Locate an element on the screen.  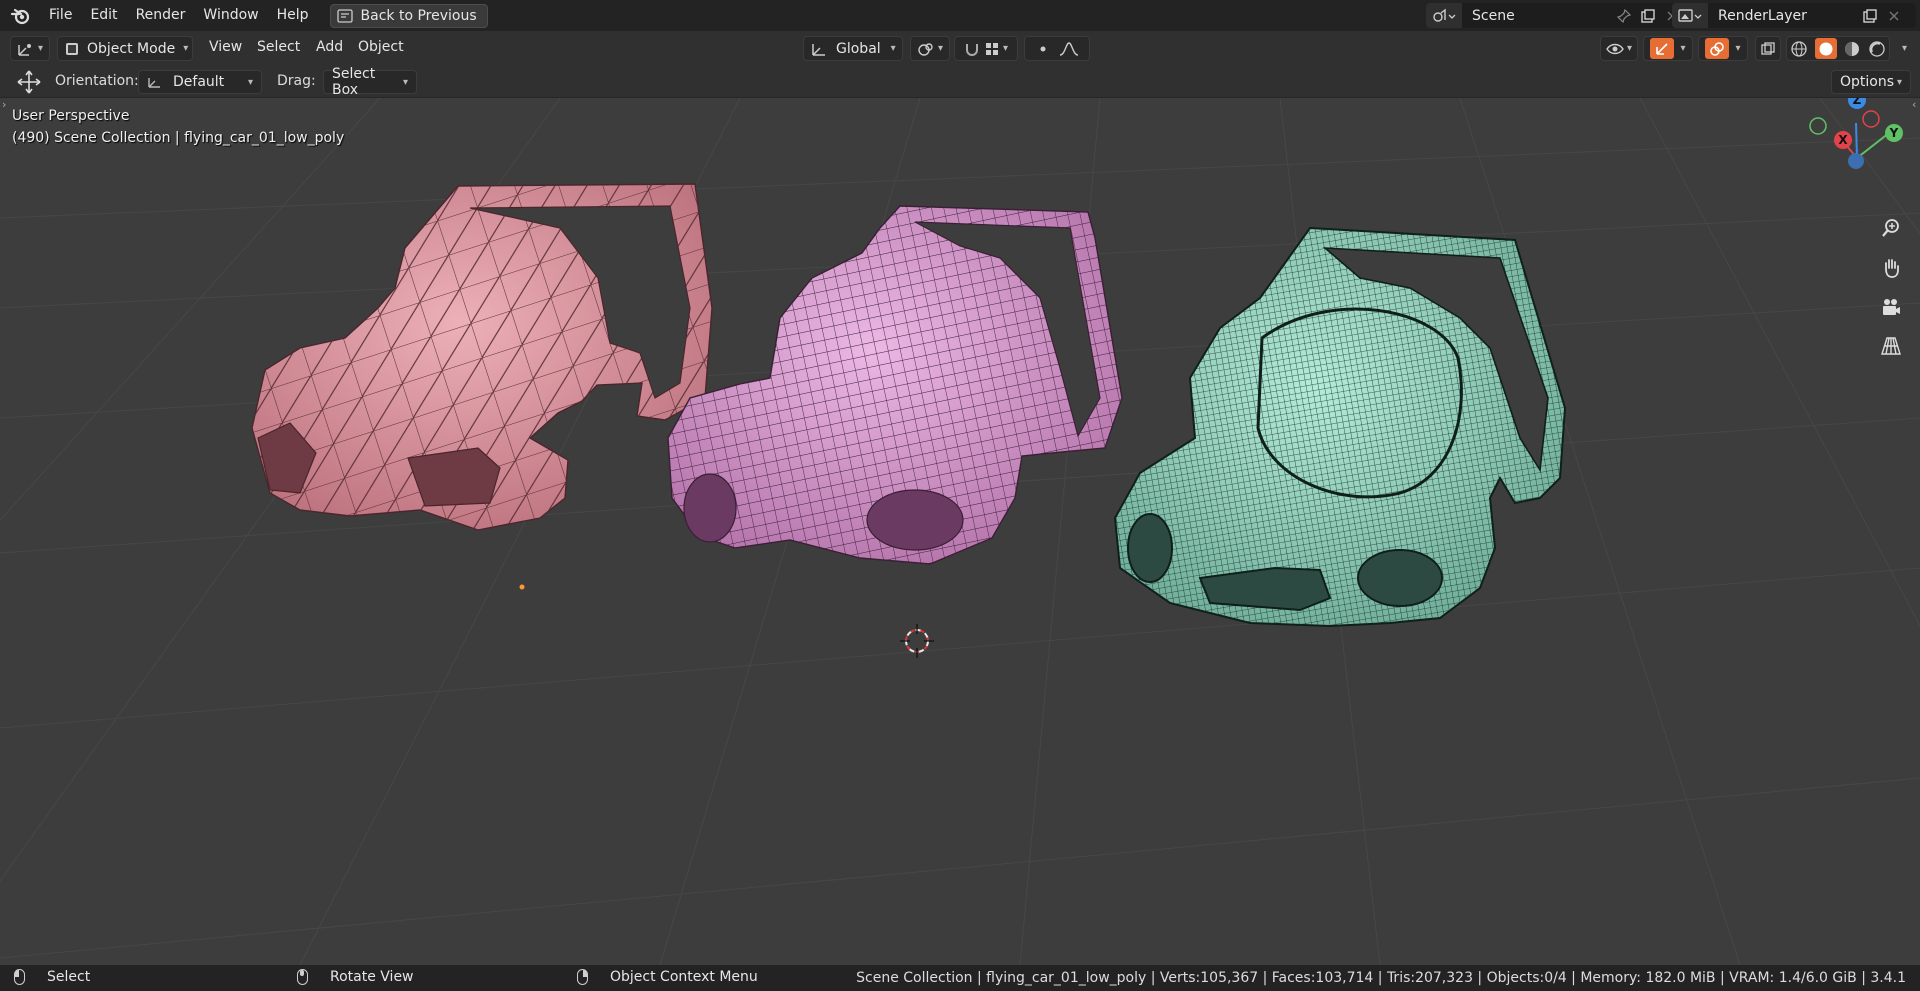
gizmo-z-label: Z is located at coordinates (1857, 102).